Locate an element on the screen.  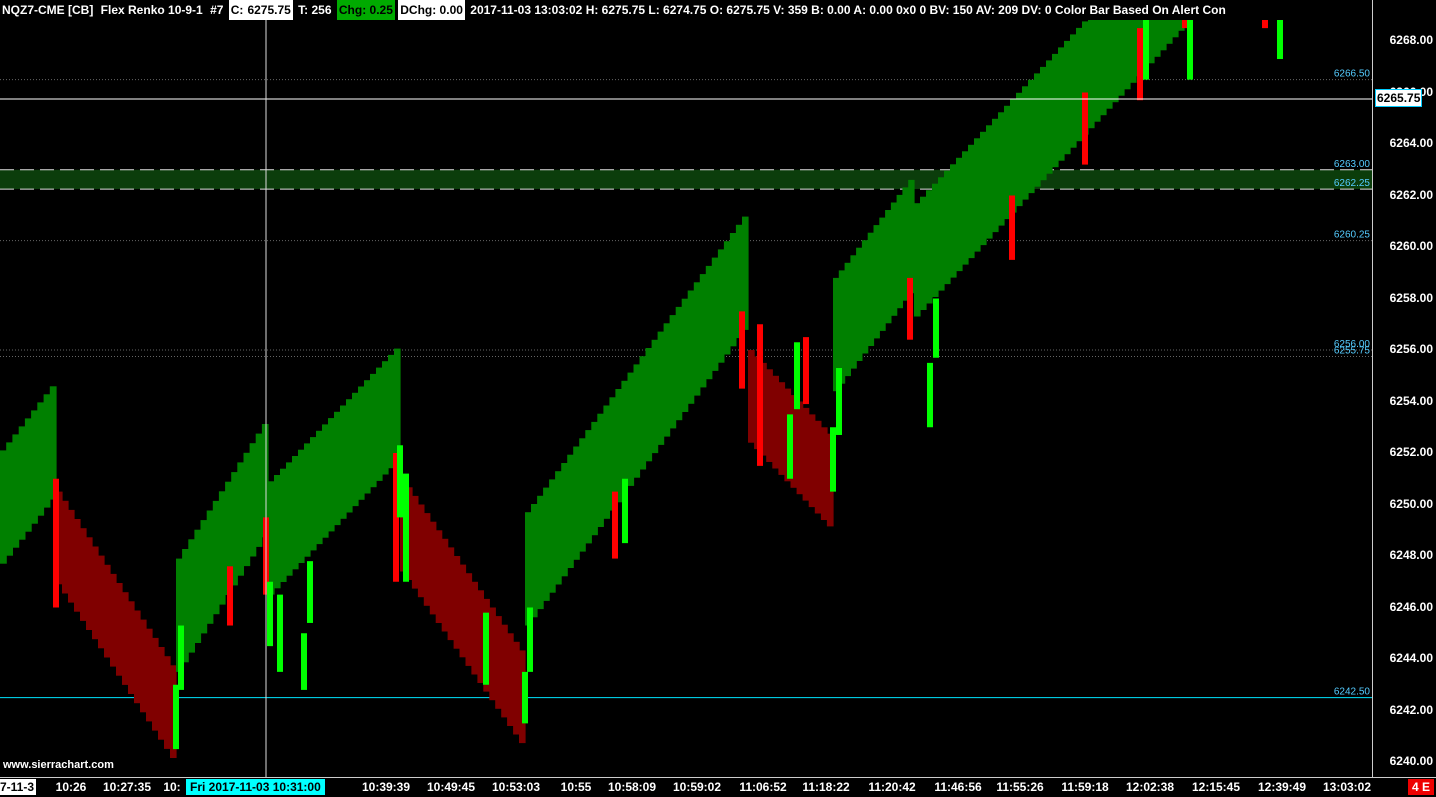
price-tick: 6242.00 is located at coordinates (1411, 709).